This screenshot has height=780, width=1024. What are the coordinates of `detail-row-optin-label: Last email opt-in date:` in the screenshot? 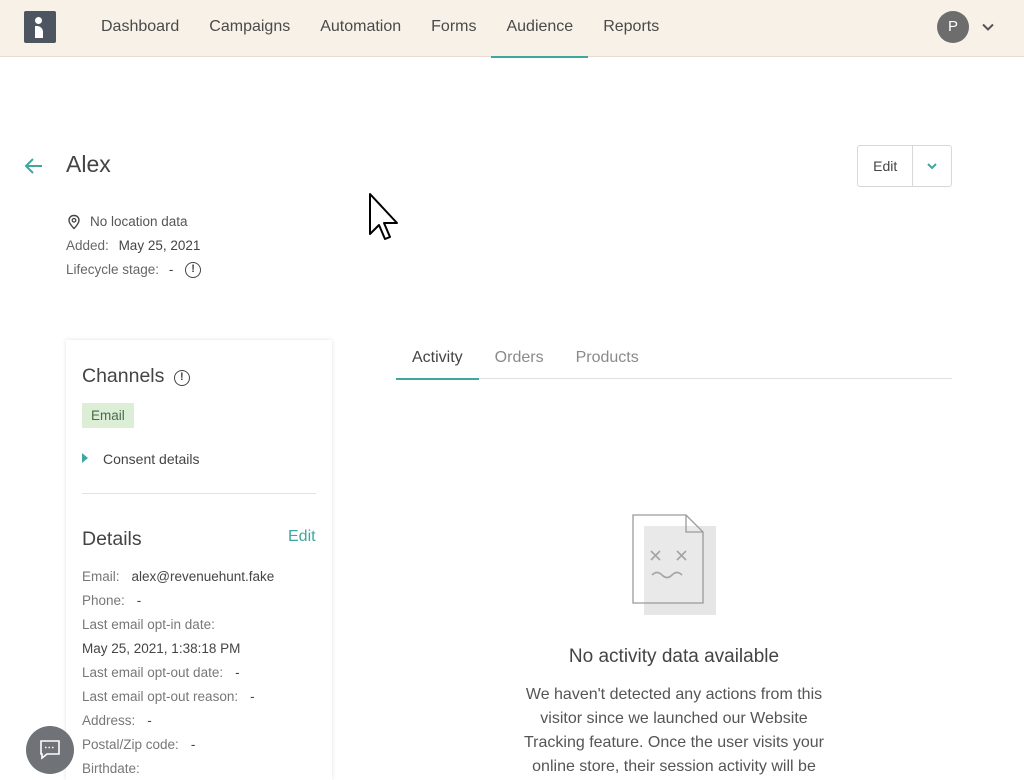 It's located at (148, 624).